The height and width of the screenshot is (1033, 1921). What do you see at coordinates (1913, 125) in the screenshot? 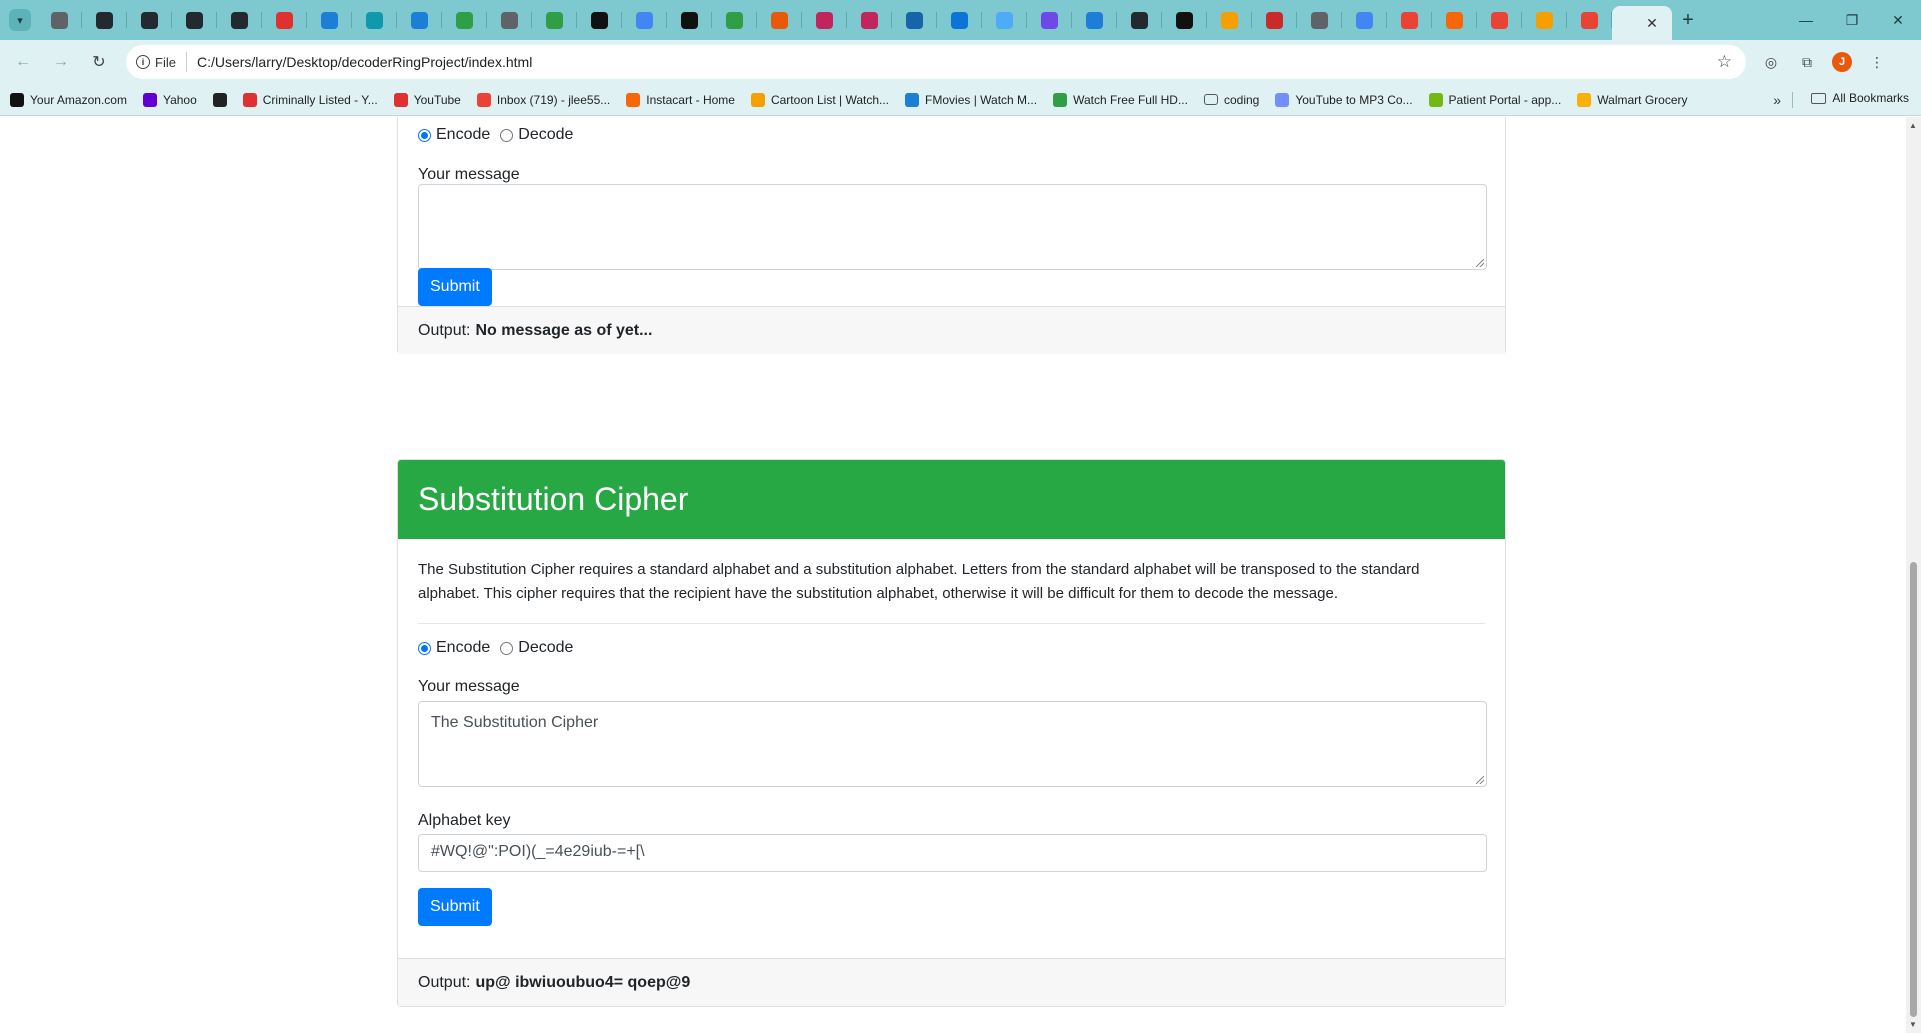
I see `scroll-up-icon: ▲` at bounding box center [1913, 125].